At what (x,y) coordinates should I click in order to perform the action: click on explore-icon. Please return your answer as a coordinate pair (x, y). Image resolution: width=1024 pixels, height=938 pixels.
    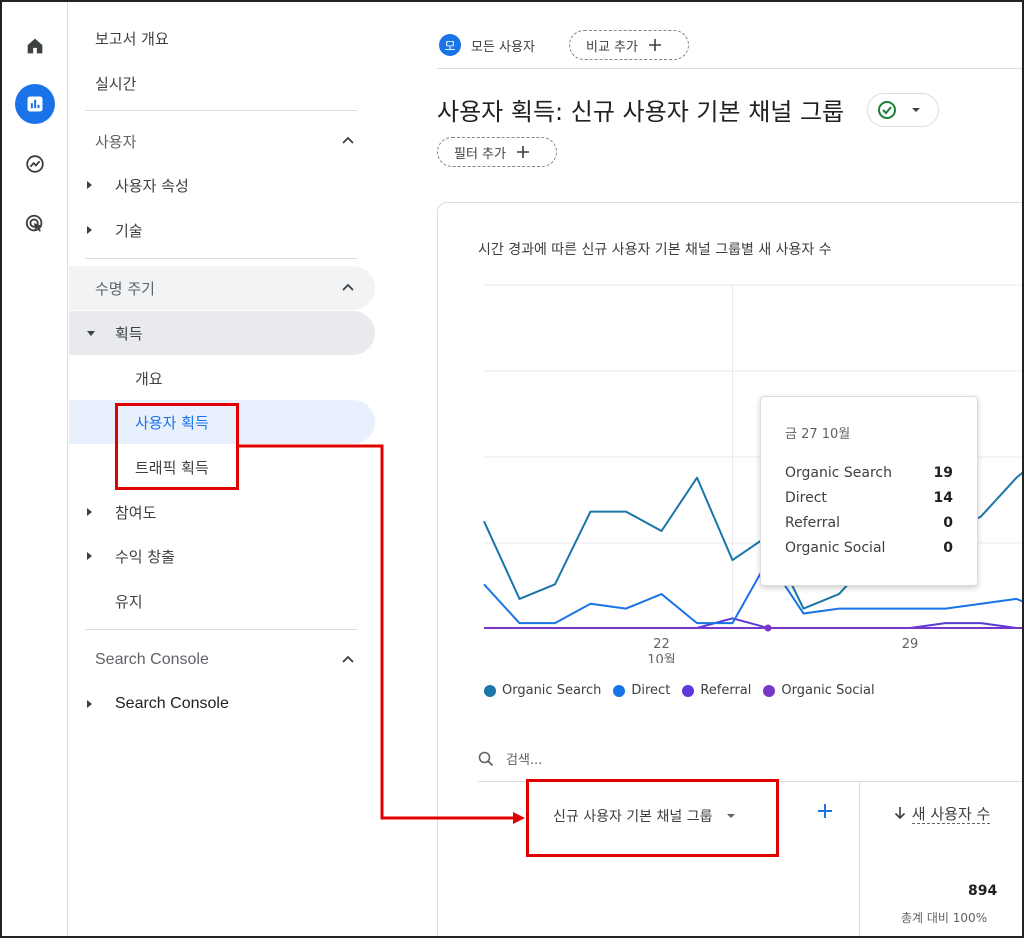
    Looking at the image, I should click on (35, 164).